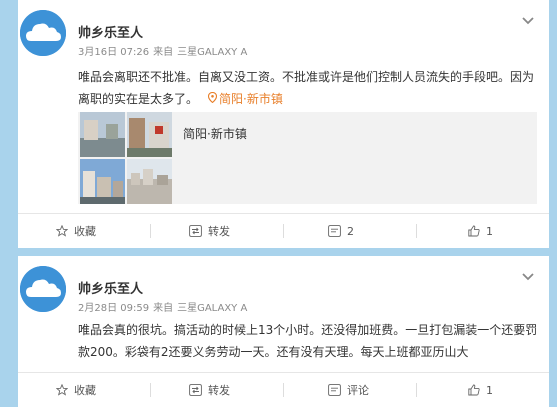 This screenshot has height=407, width=557. I want to click on comment-count: 2, so click(350, 231).